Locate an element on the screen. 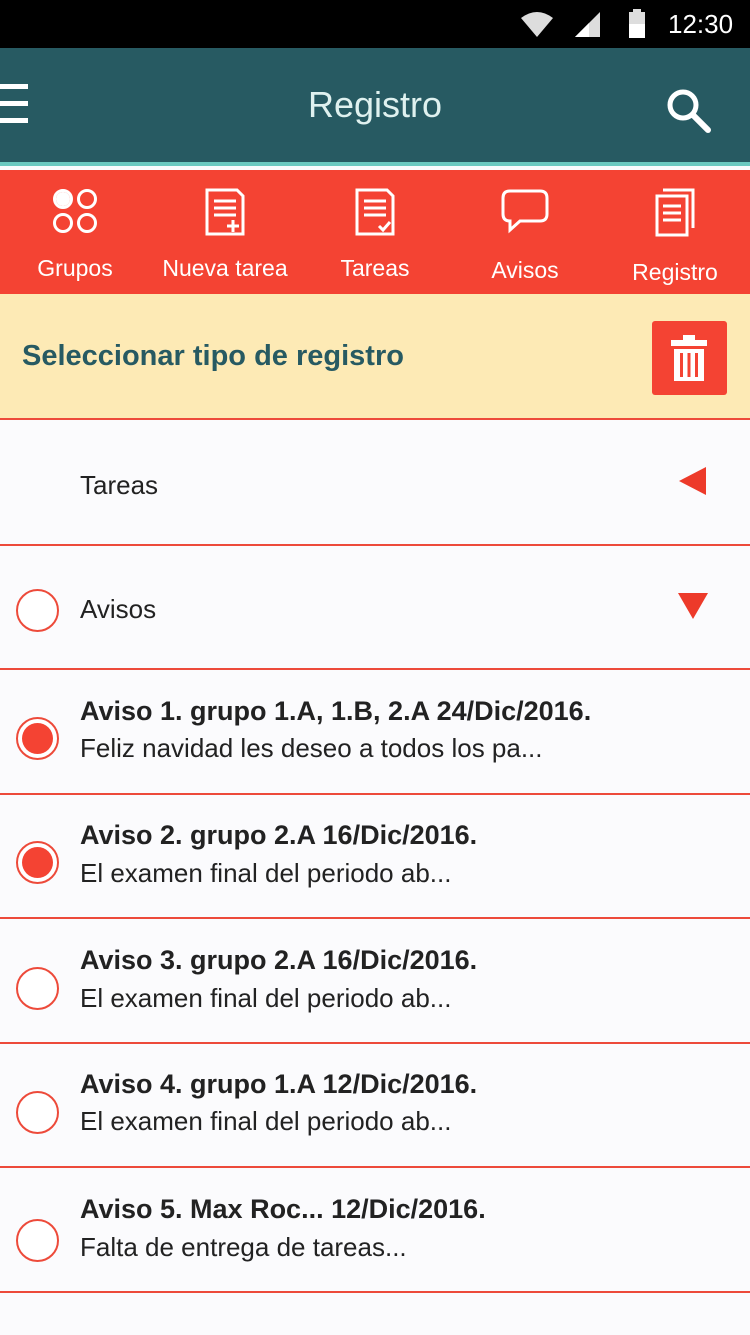 This screenshot has height=1335, width=750. category-label: Tareas is located at coordinates (119, 485).